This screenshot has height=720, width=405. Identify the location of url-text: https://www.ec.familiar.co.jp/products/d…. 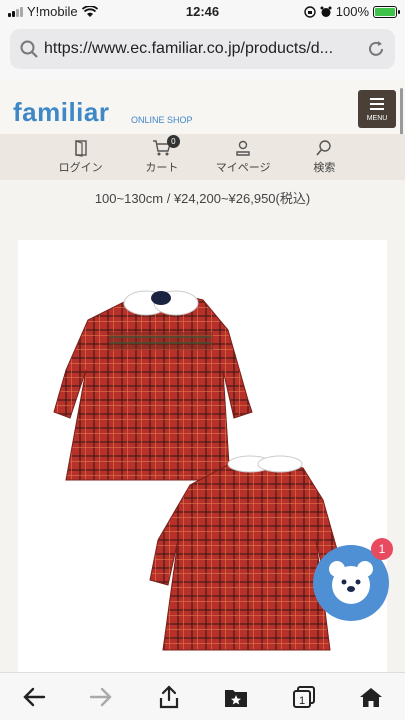
(205, 49).